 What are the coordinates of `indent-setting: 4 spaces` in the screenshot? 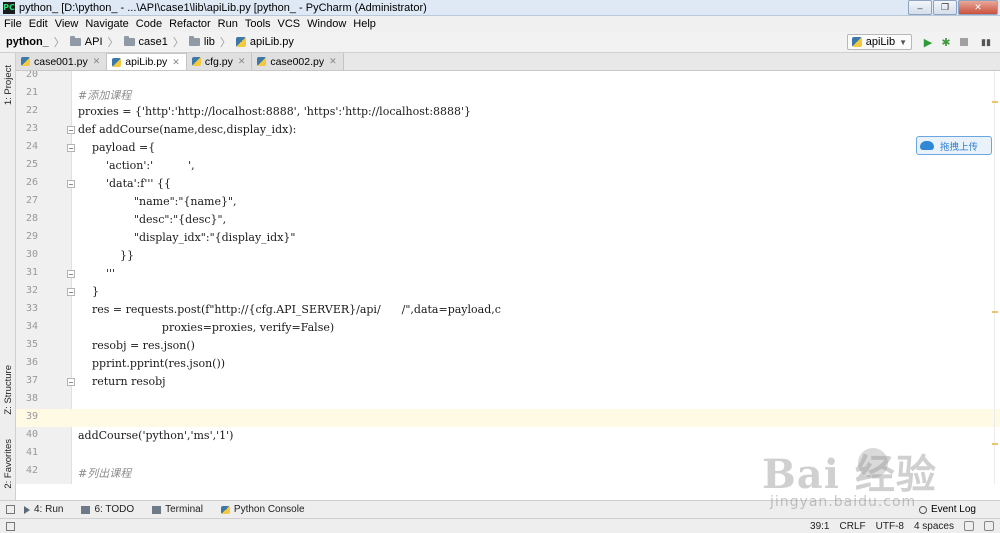 It's located at (934, 526).